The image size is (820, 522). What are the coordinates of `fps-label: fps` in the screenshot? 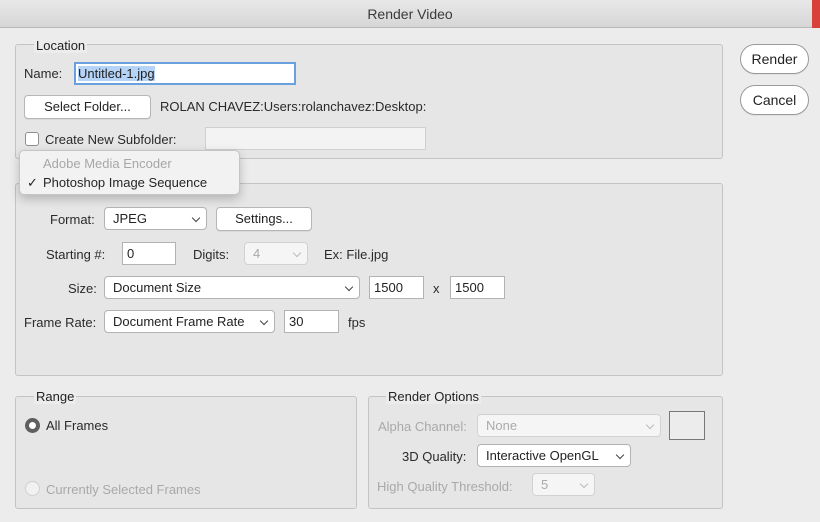 It's located at (357, 322).